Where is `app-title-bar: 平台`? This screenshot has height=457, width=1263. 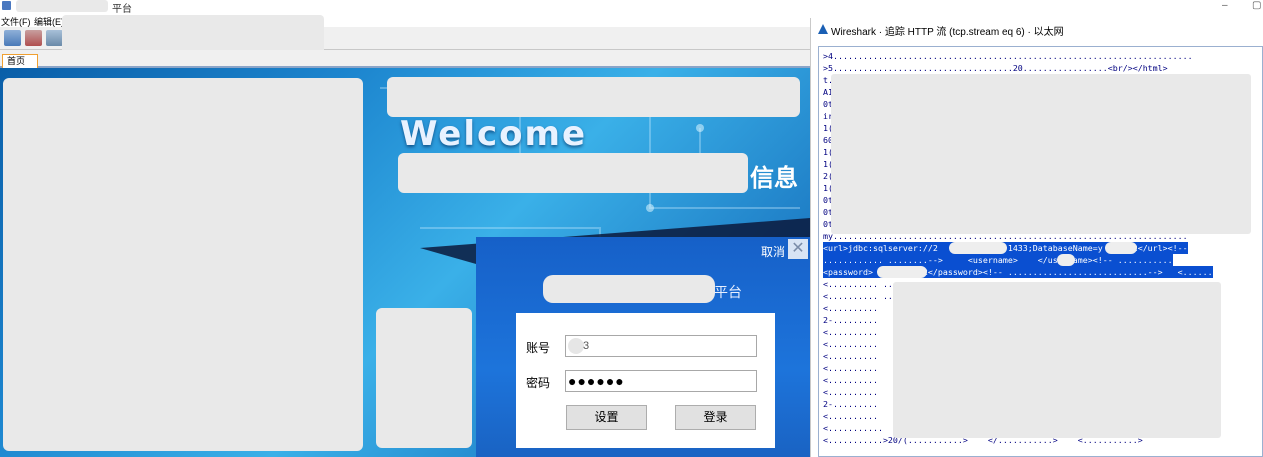 app-title-bar: 平台 is located at coordinates (405, 7).